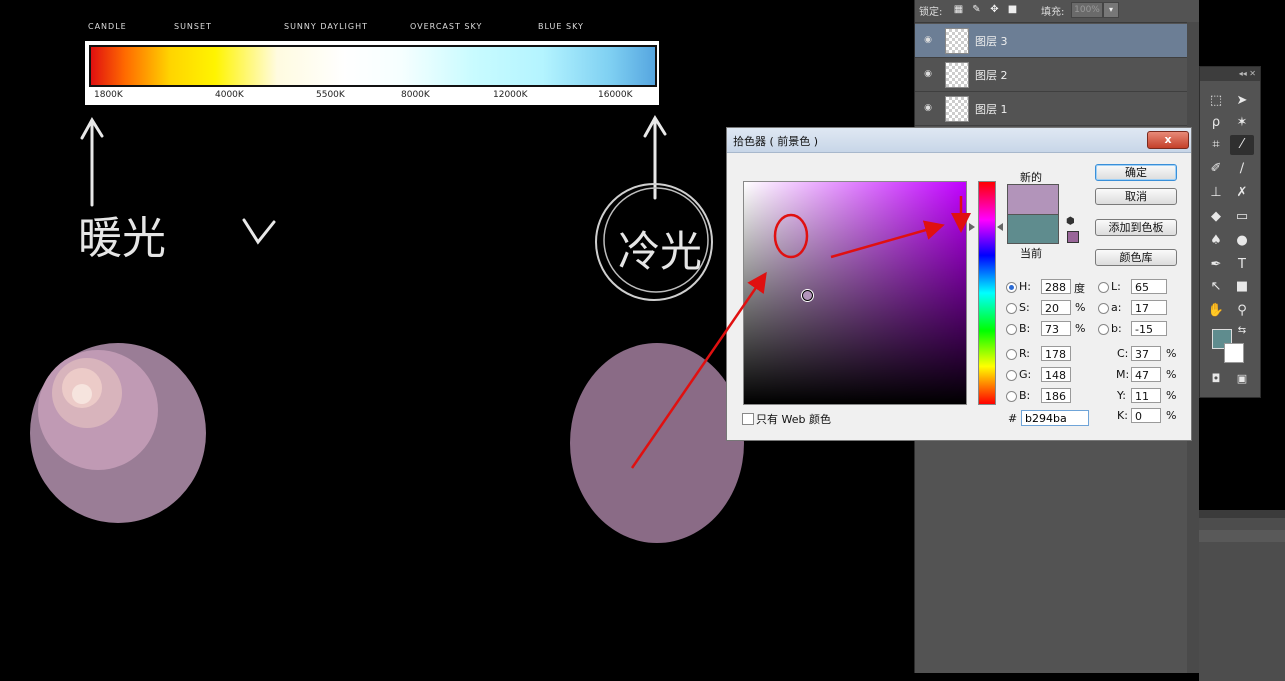 The image size is (1285, 681). Describe the element at coordinates (1230, 74) in the screenshot. I see `tools-panel-header: ◂◂ ✕` at that location.